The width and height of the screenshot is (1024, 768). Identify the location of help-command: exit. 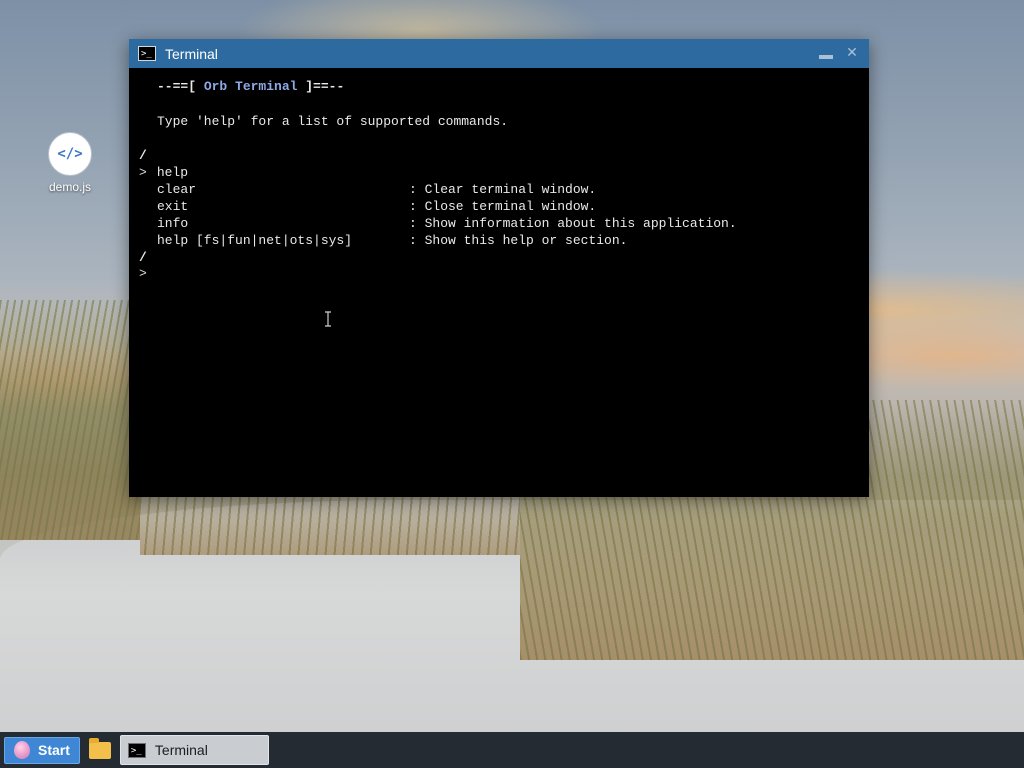
(173, 206).